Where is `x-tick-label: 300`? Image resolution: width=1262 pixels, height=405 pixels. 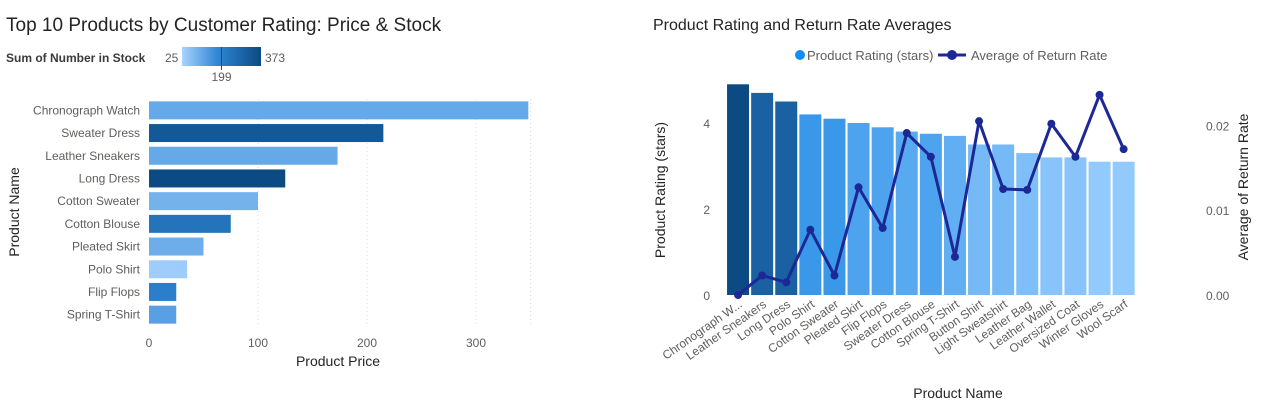 x-tick-label: 300 is located at coordinates (476, 343).